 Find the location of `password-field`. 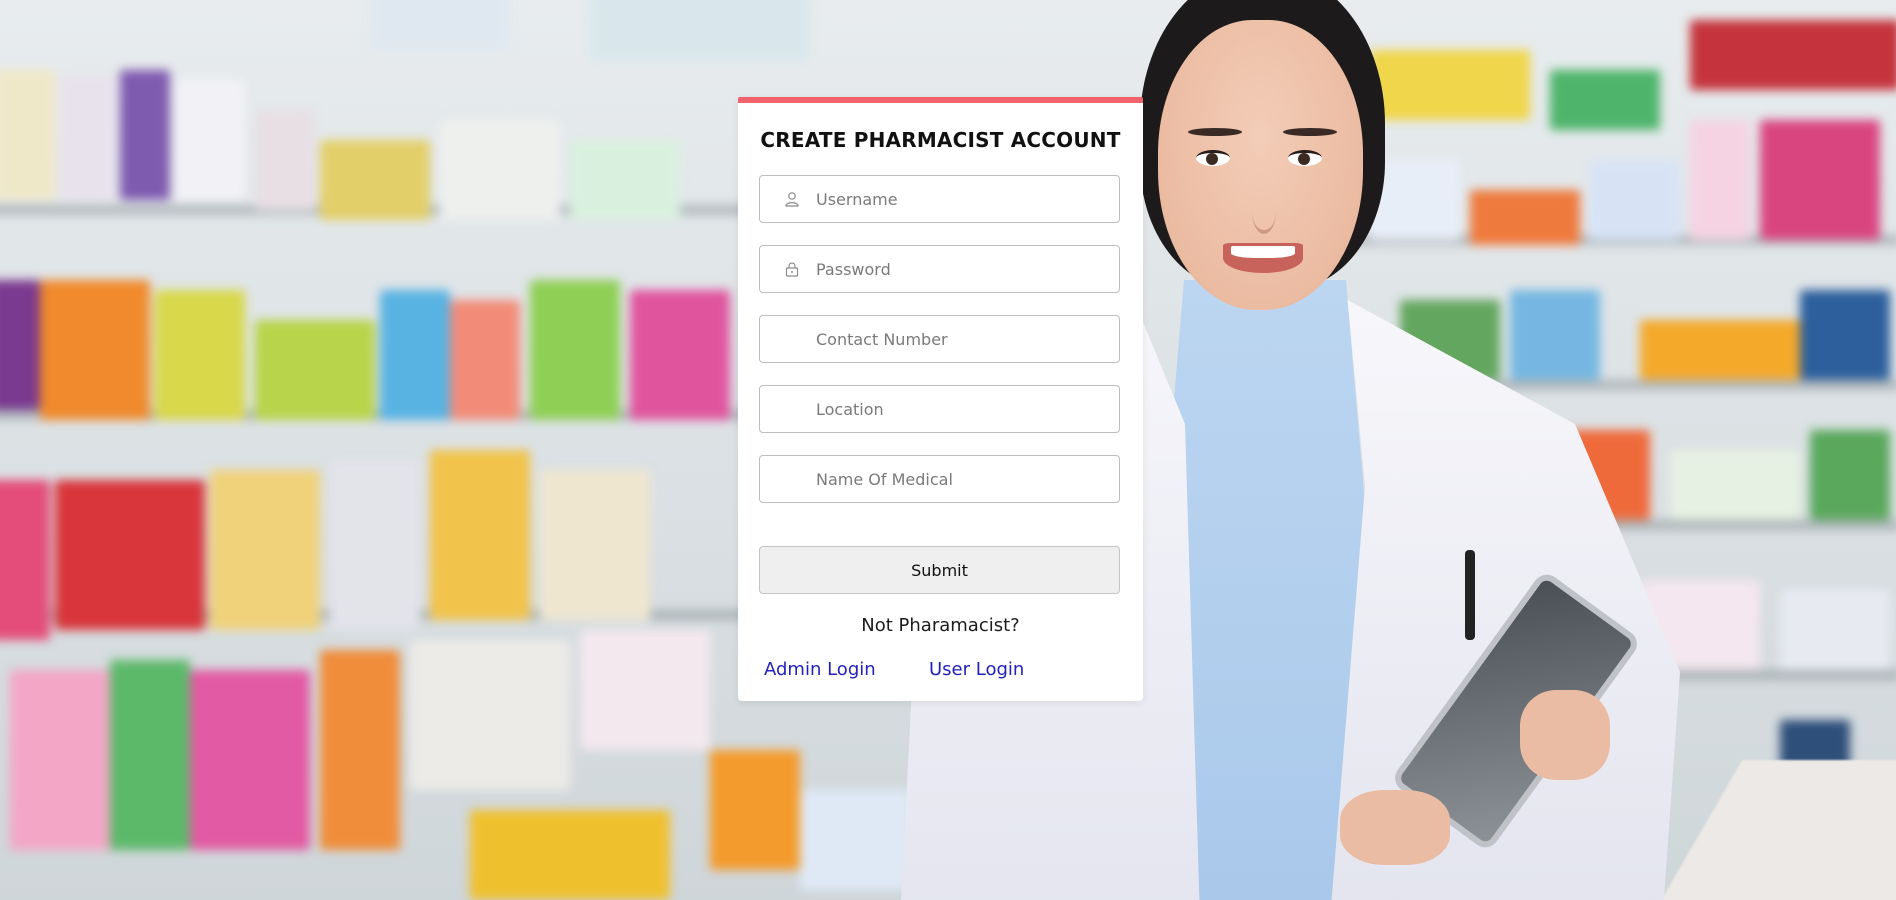

password-field is located at coordinates (939, 269).